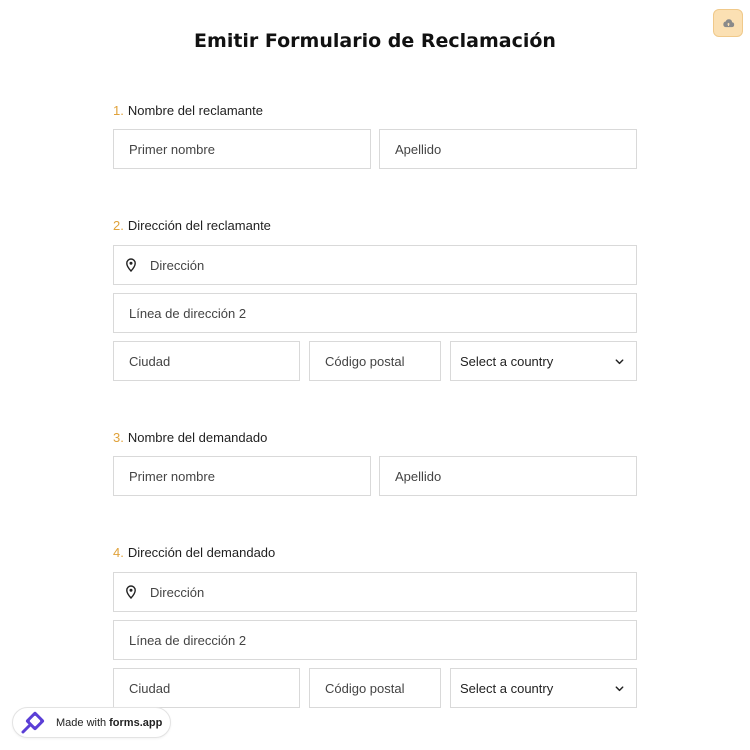 The height and width of the screenshot is (750, 750). Describe the element at coordinates (136, 722) in the screenshot. I see `badge-brand: forms.app` at that location.